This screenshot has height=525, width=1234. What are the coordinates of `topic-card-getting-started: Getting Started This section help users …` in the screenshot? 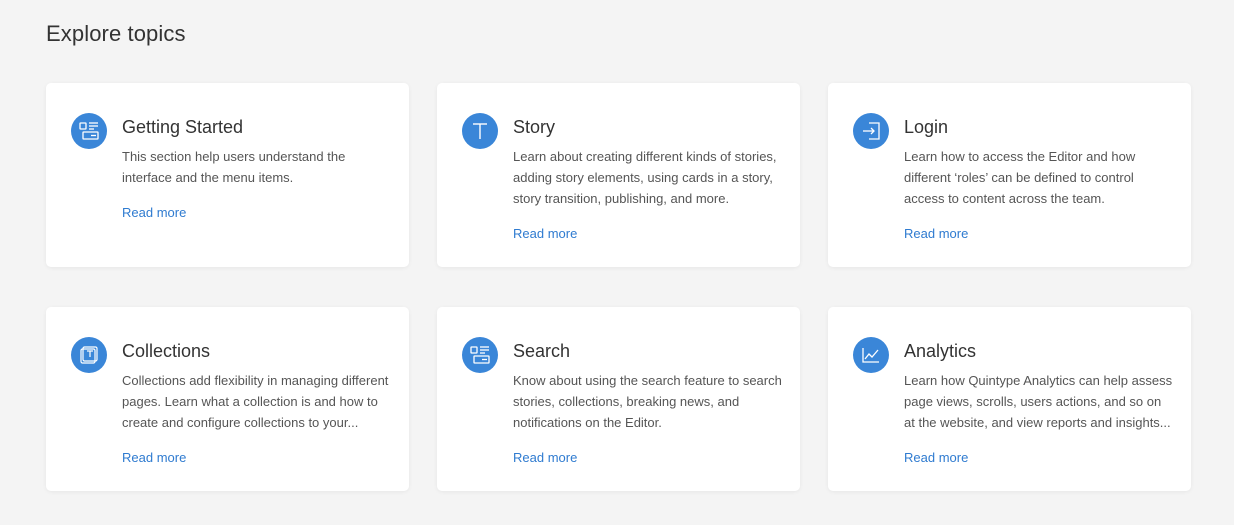 It's located at (227, 175).